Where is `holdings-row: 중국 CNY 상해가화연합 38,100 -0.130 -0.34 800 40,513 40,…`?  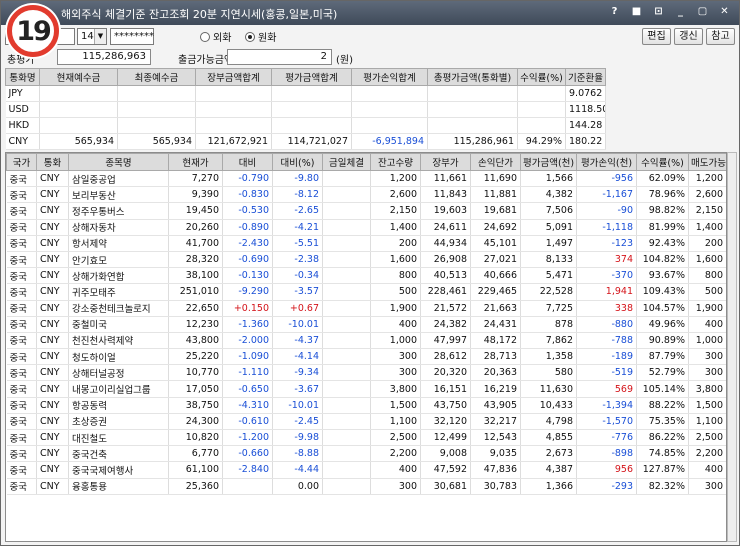 holdings-row: 중국 CNY 상해가화연합 38,100 -0.130 -0.34 800 40,513 40,… is located at coordinates (366, 276).